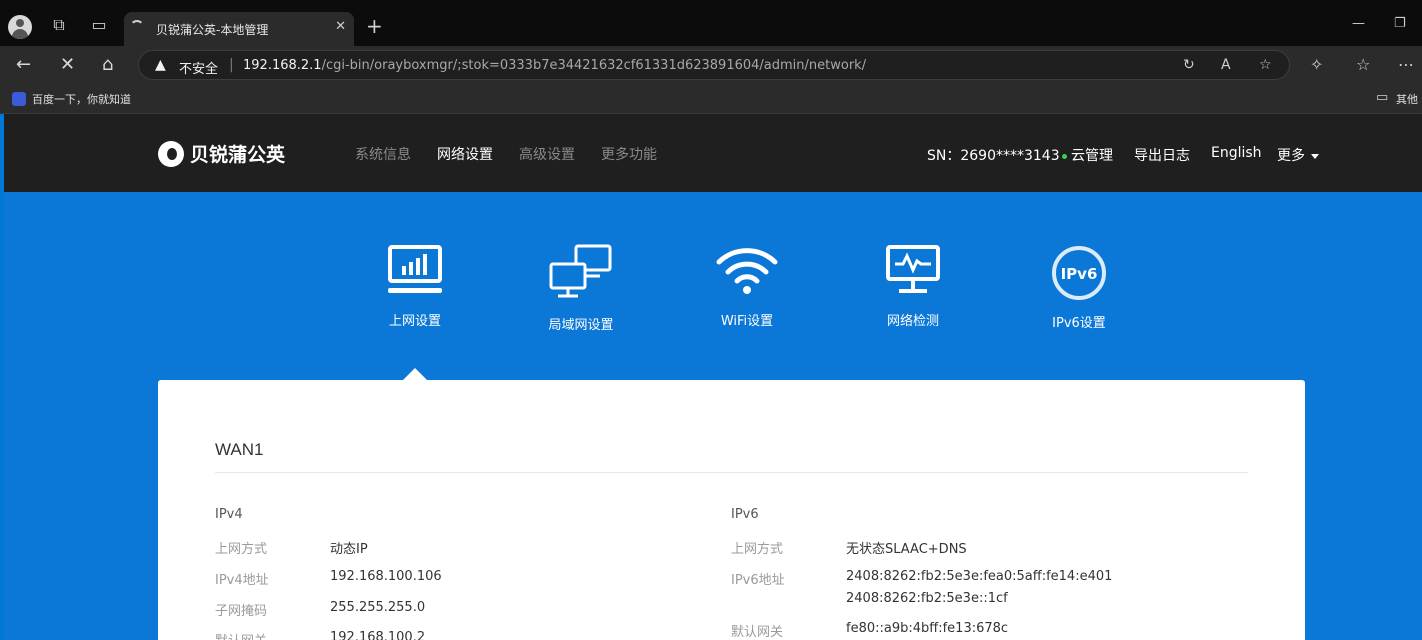 This screenshot has height=640, width=1422. Describe the element at coordinates (747, 271) in the screenshot. I see `wifi-icon` at that location.